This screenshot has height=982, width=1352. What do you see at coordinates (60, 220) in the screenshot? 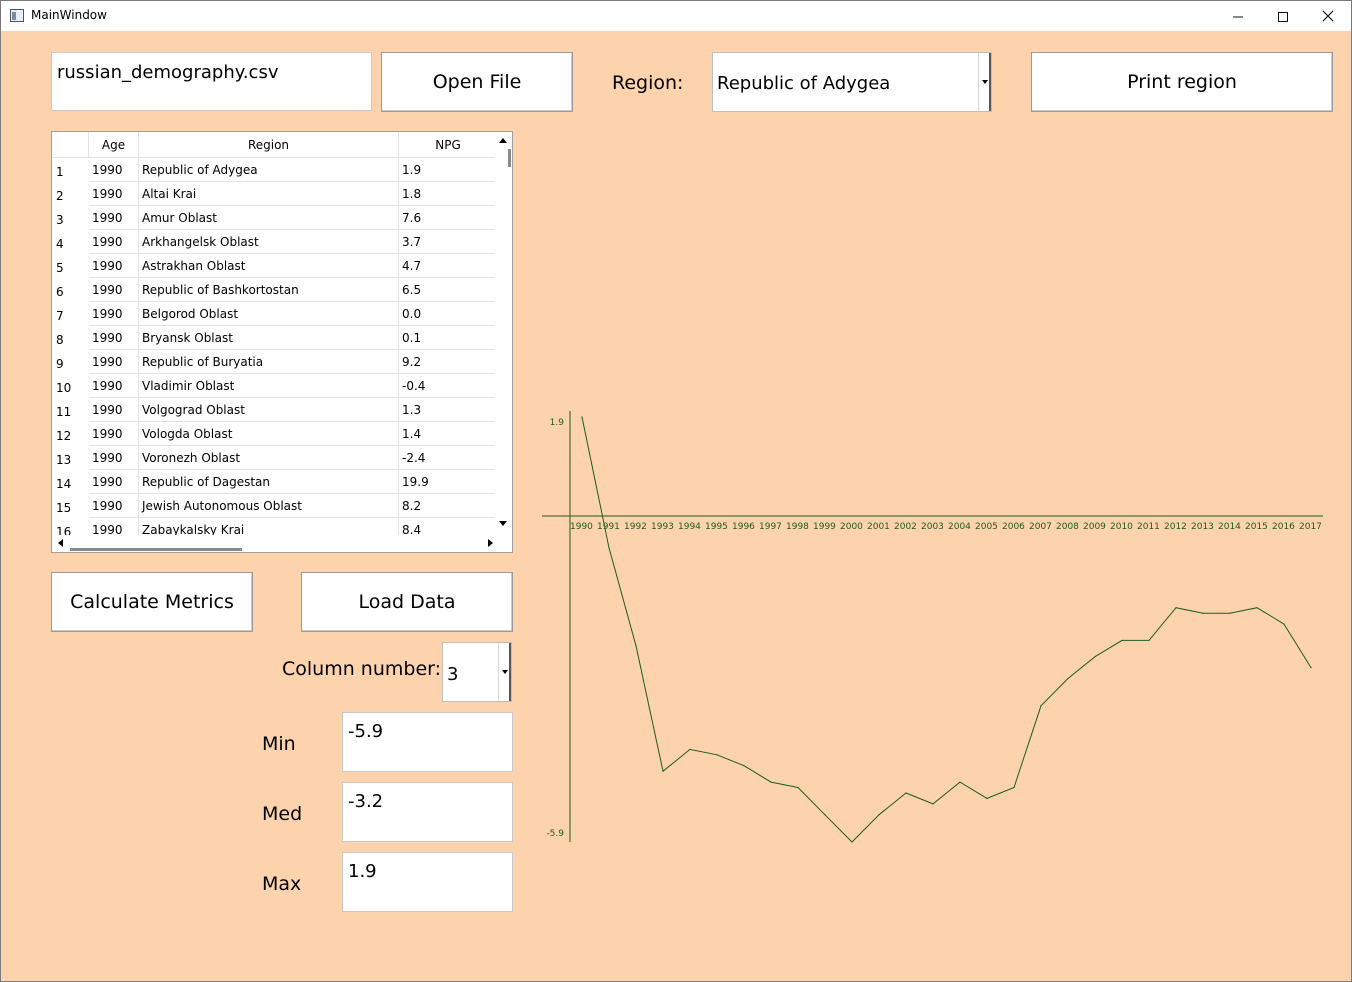
I see `row-index: 3` at bounding box center [60, 220].